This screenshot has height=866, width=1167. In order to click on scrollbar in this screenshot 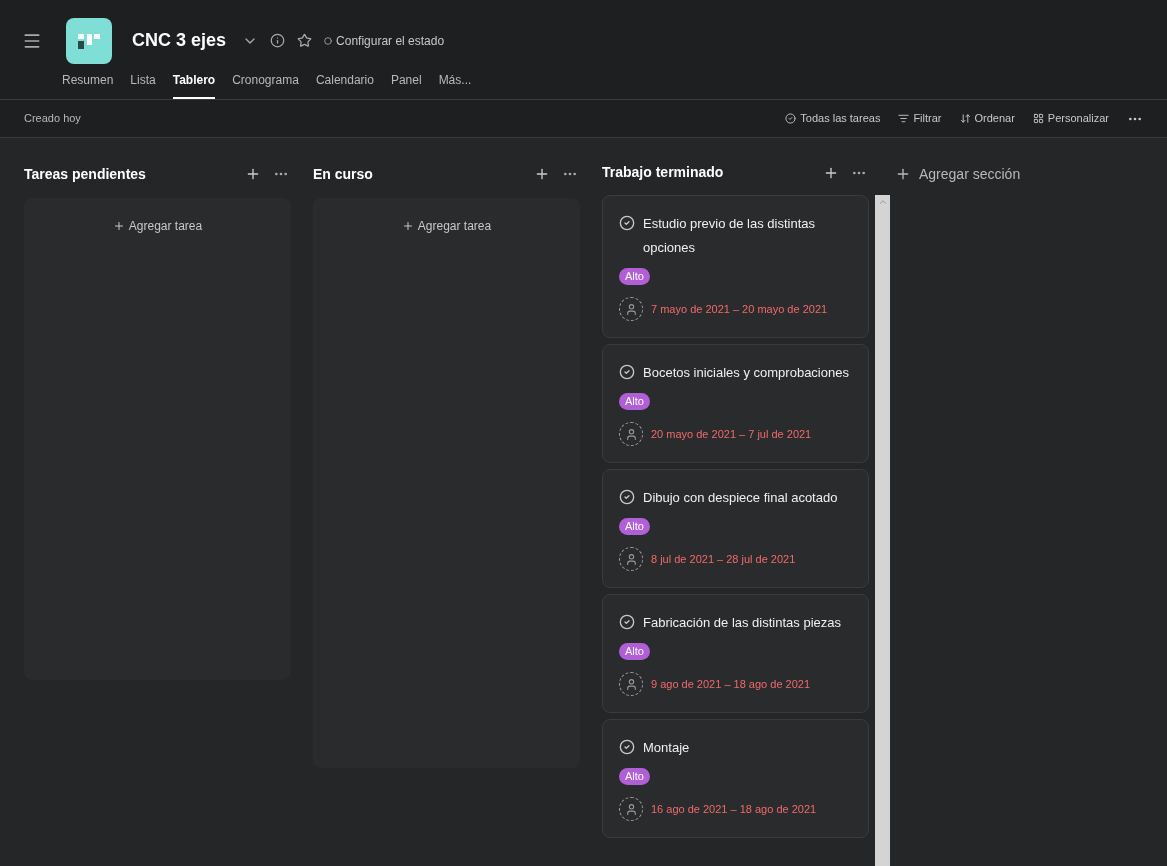, I will do `click(882, 530)`.